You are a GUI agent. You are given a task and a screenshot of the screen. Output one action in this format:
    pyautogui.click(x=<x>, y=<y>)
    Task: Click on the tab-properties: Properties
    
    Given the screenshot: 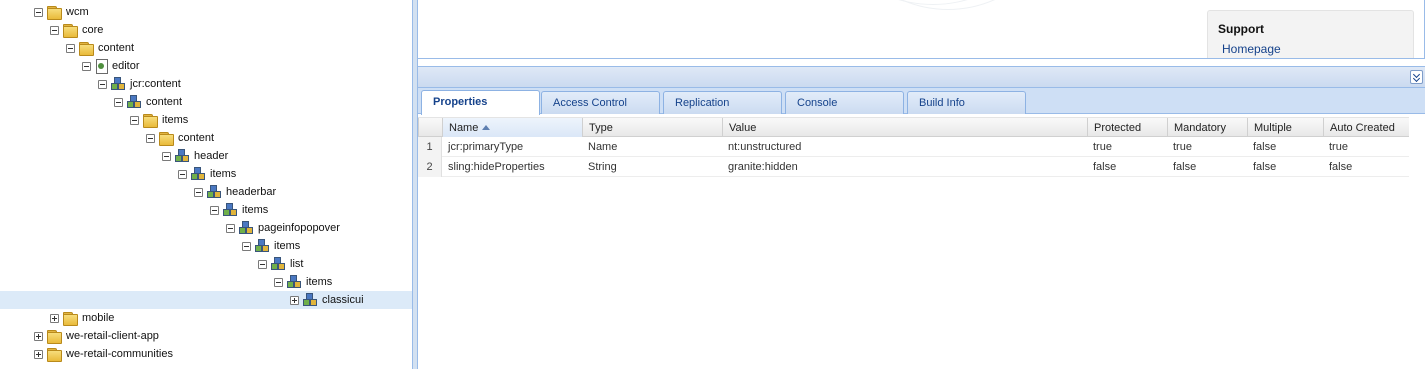 What is the action you would take?
    pyautogui.click(x=480, y=102)
    